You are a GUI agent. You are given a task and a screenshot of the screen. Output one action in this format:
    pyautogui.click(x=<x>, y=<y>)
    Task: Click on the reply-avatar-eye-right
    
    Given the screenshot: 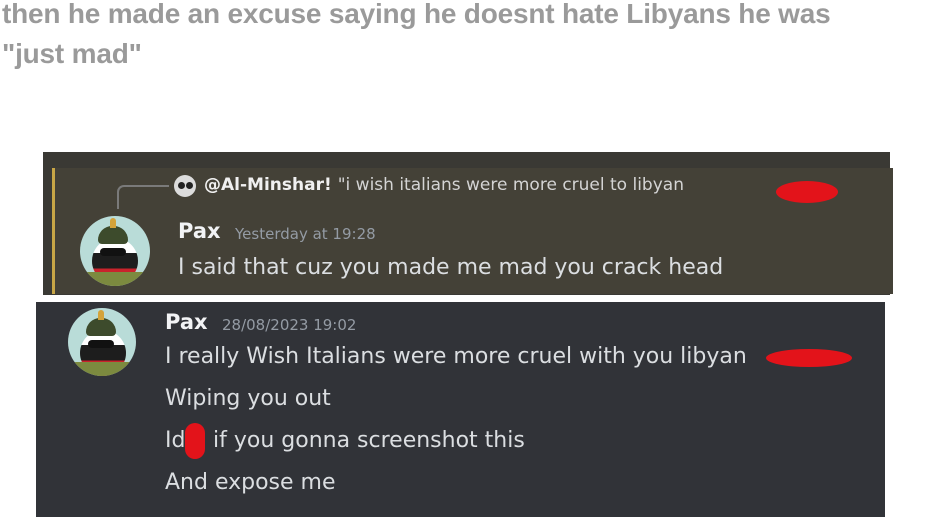 What is the action you would take?
    pyautogui.click(x=189, y=185)
    